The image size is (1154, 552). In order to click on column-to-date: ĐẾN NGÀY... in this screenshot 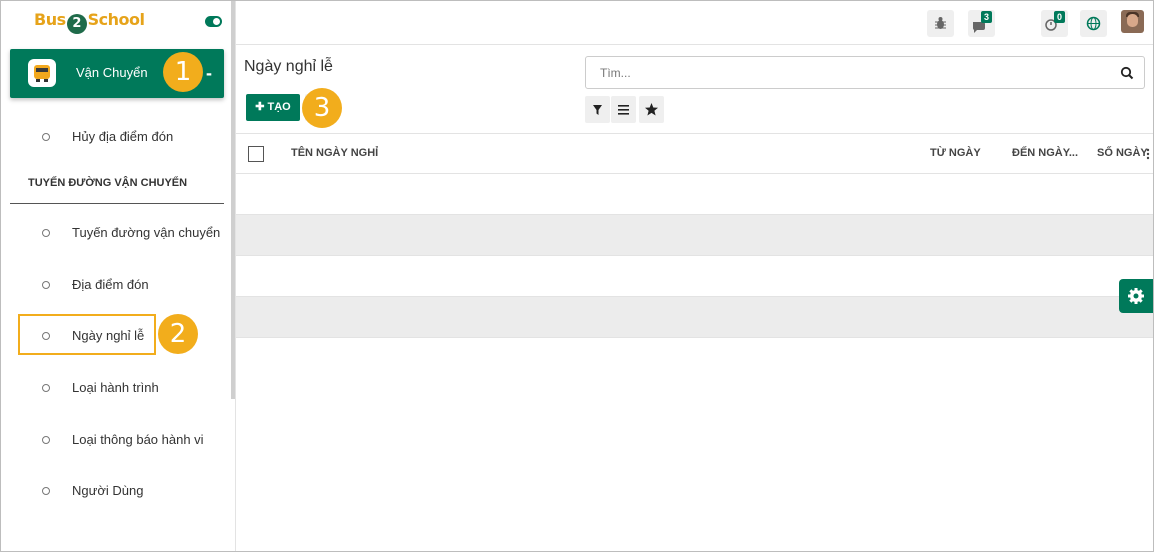, I will do `click(1045, 153)`.